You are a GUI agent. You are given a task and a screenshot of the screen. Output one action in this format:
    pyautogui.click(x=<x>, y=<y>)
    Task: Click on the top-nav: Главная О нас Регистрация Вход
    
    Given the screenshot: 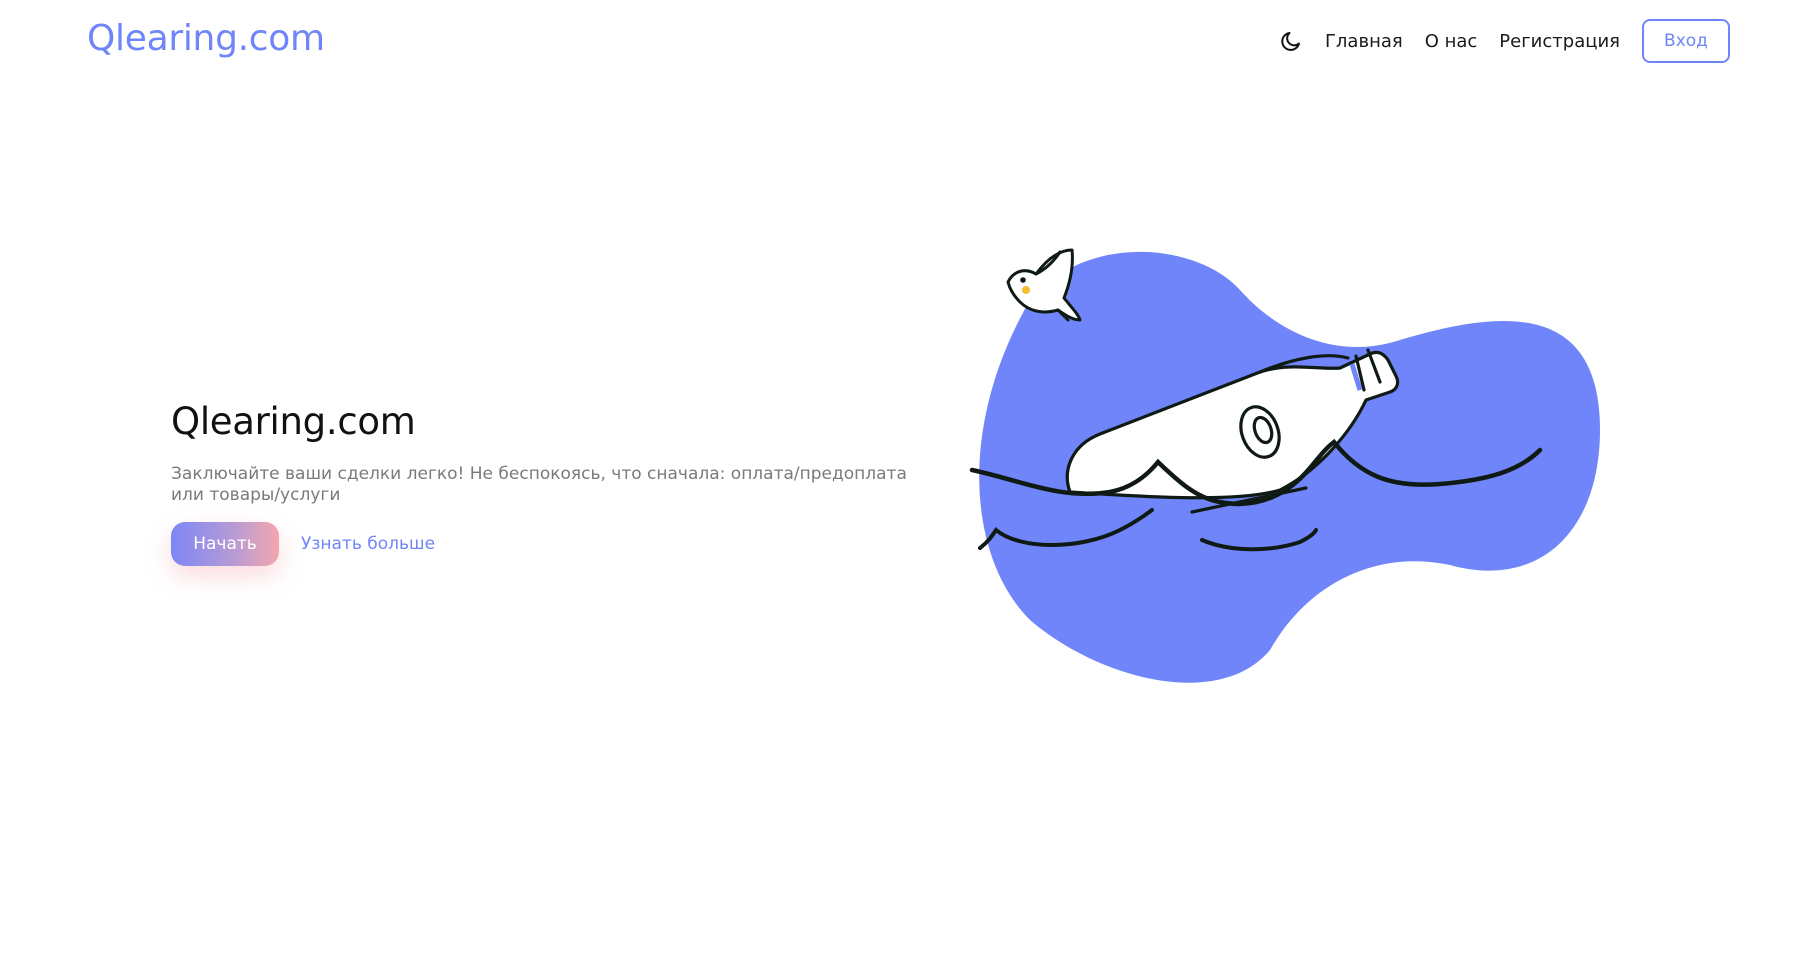 What is the action you would take?
    pyautogui.click(x=1503, y=41)
    